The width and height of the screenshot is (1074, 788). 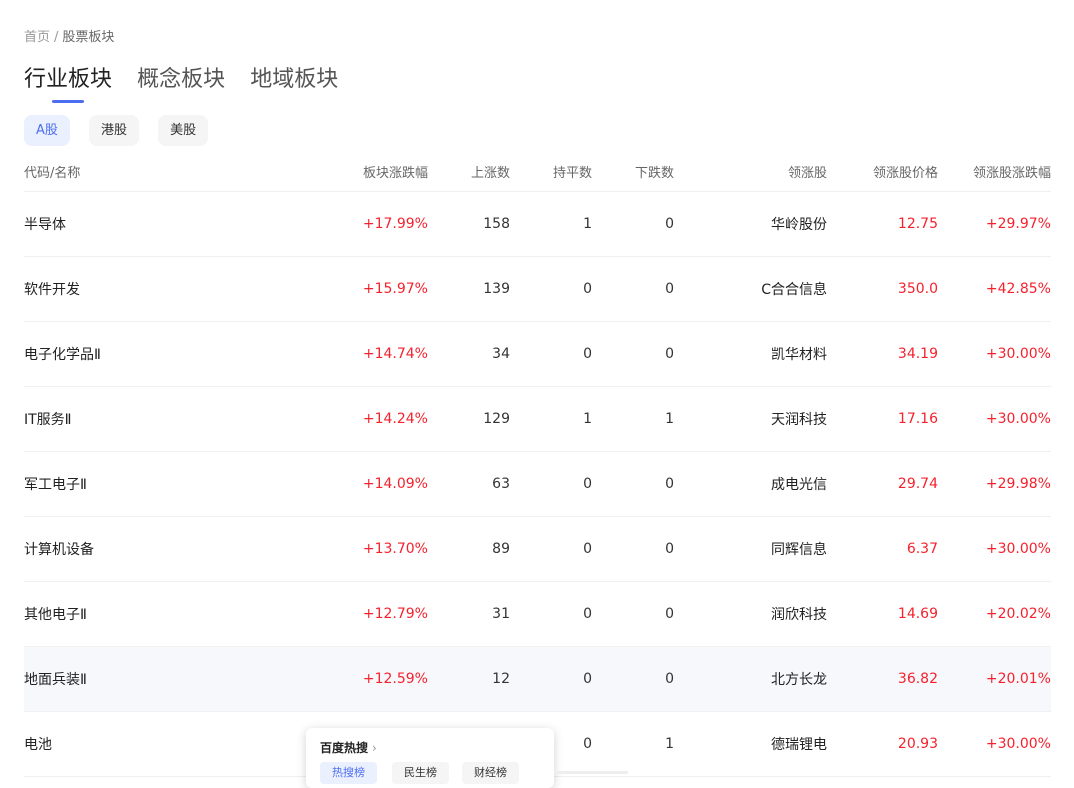 What do you see at coordinates (917, 614) in the screenshot?
I see `row-leading-price: 14.69` at bounding box center [917, 614].